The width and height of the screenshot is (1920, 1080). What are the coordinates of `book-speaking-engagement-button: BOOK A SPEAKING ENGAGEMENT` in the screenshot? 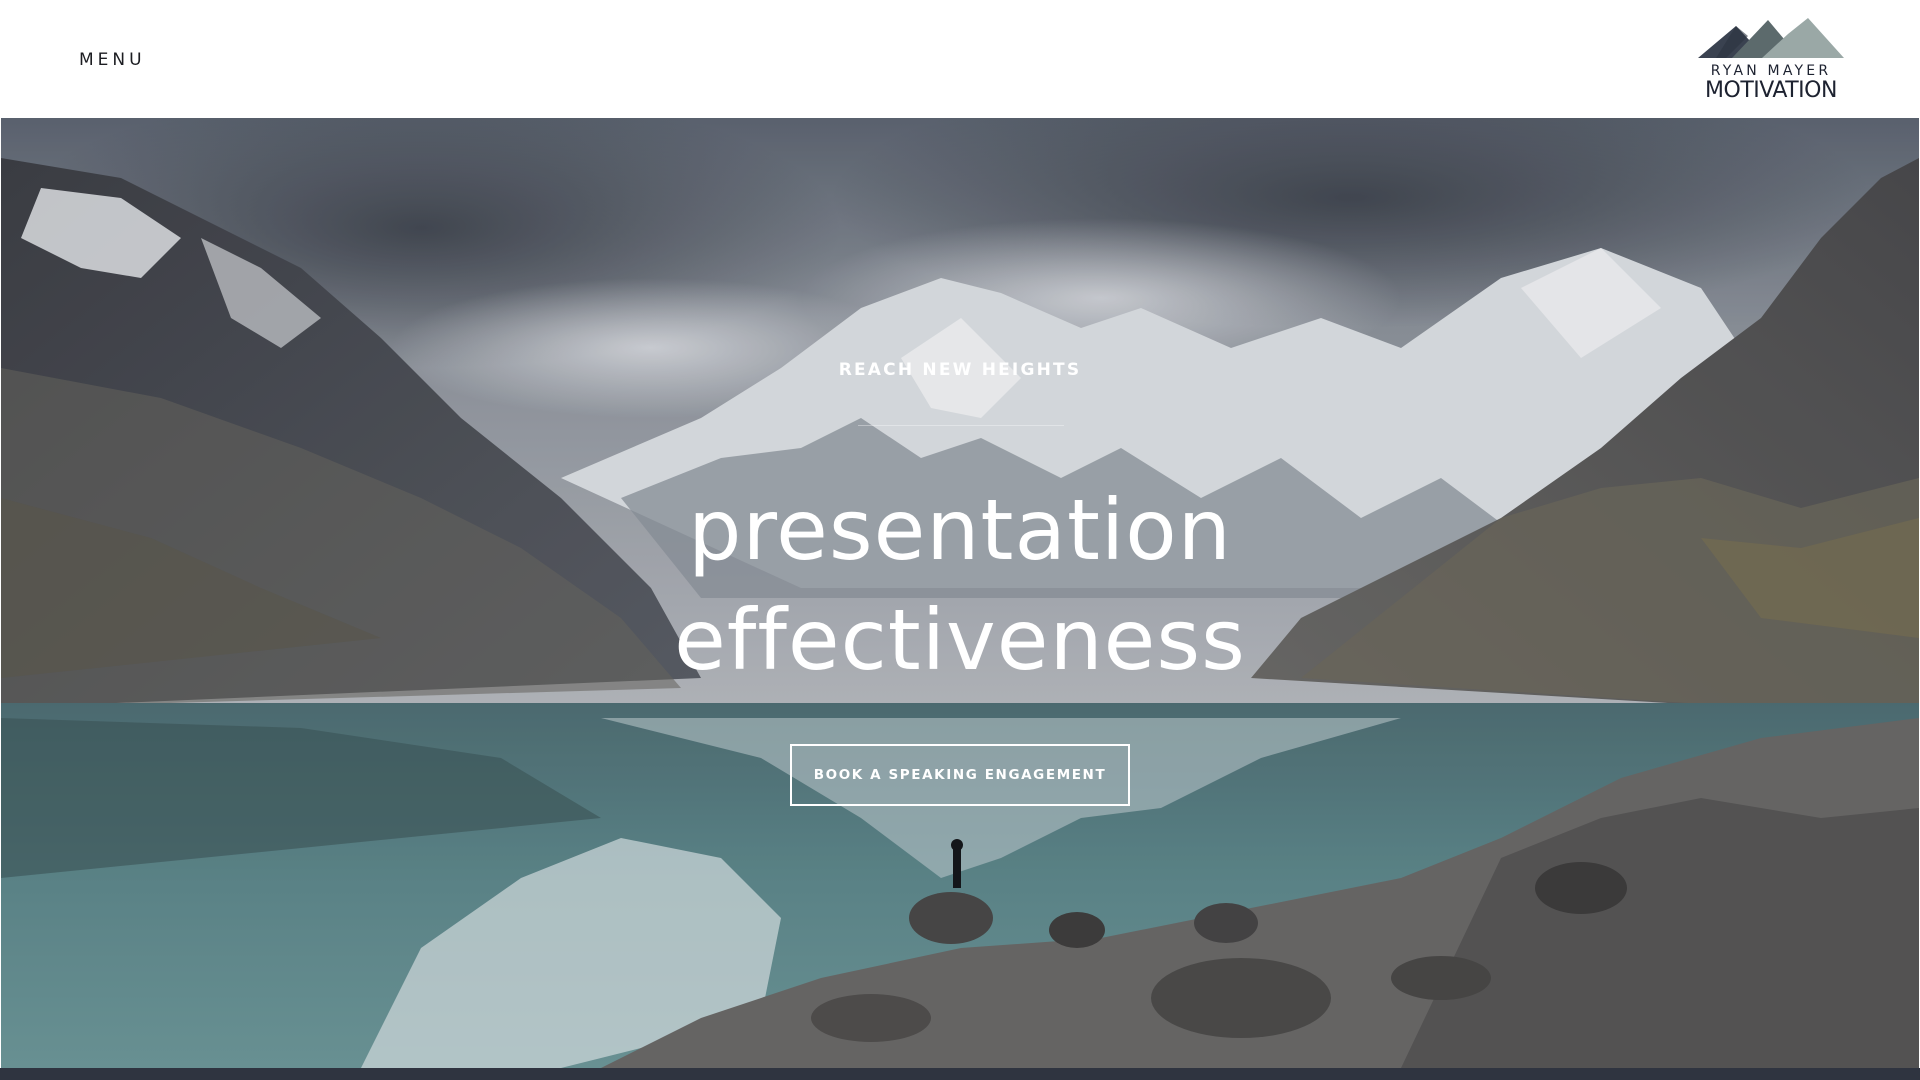 It's located at (960, 775).